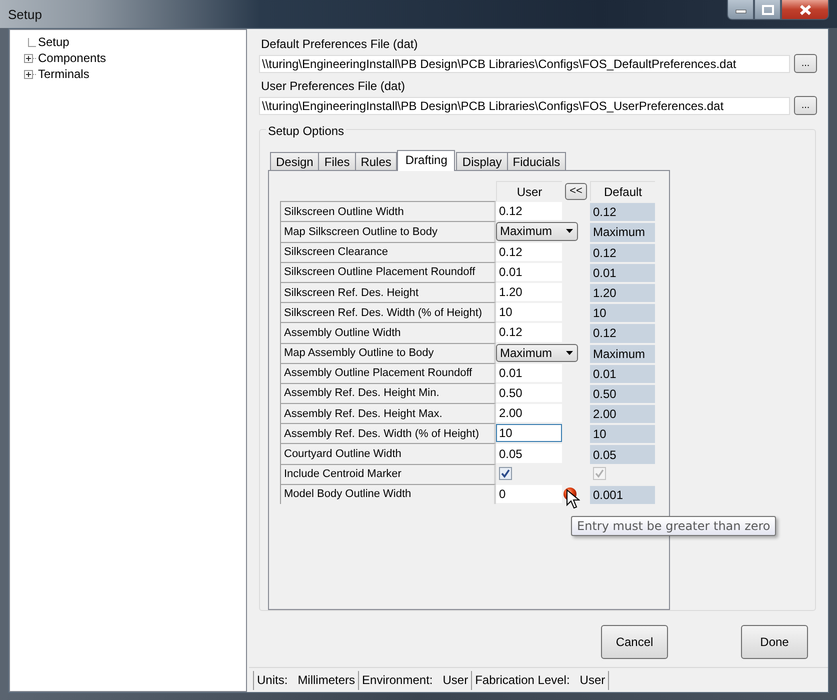 This screenshot has height=700, width=837. What do you see at coordinates (774, 642) in the screenshot?
I see `dialog-button: Done` at bounding box center [774, 642].